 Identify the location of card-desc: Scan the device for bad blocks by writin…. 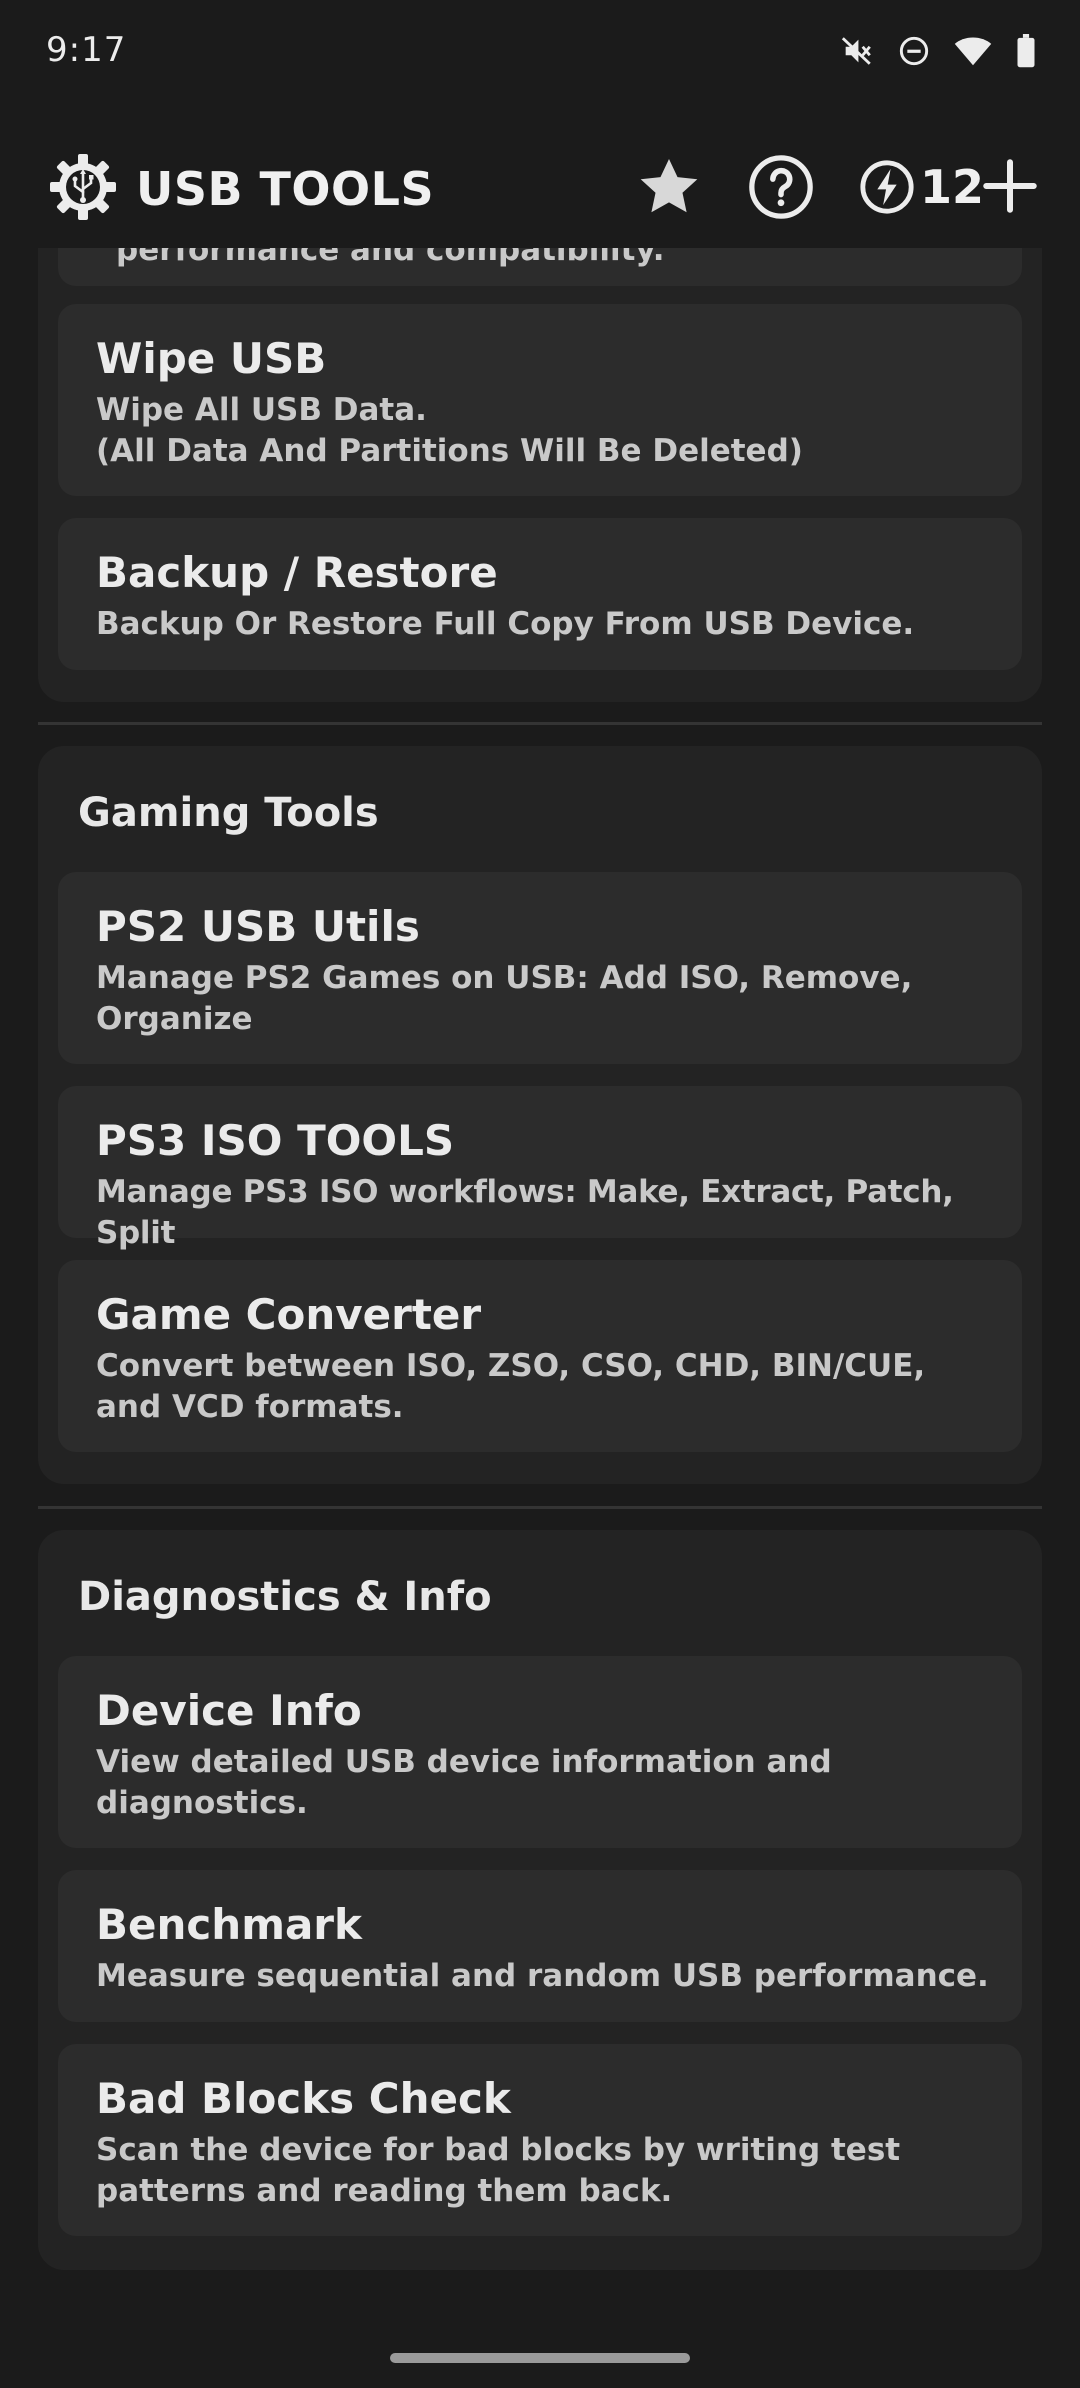
(498, 2170).